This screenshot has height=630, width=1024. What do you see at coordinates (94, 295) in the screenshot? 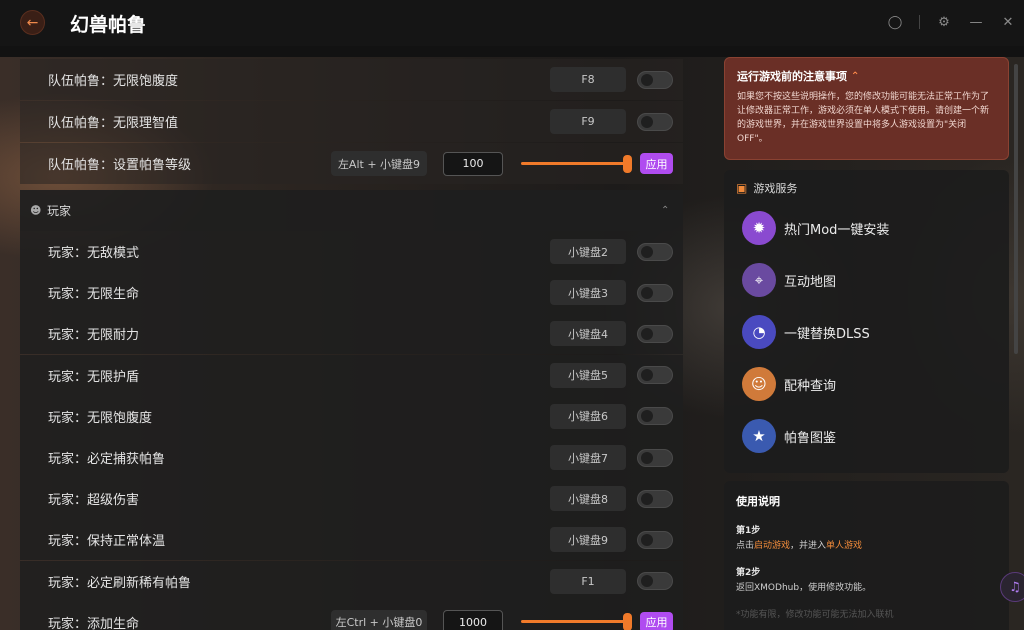
I see `cheat-label: 玩家：无限生命` at bounding box center [94, 295].